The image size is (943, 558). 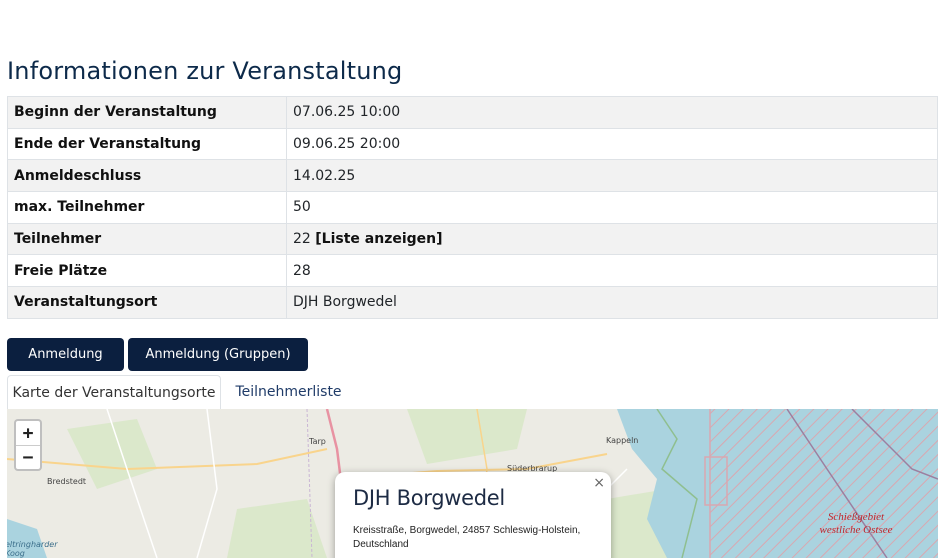 I want to click on row-value: 07.06.25 10:00, so click(x=612, y=112).